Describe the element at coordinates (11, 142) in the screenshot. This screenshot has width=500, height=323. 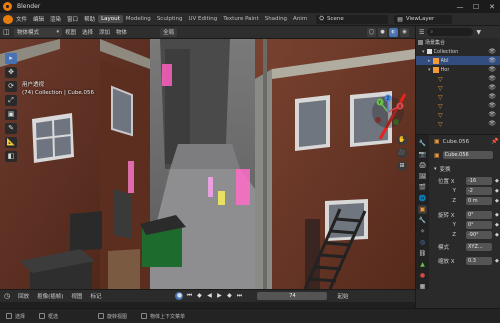
I see `measure-tool-icon: 📐` at that location.